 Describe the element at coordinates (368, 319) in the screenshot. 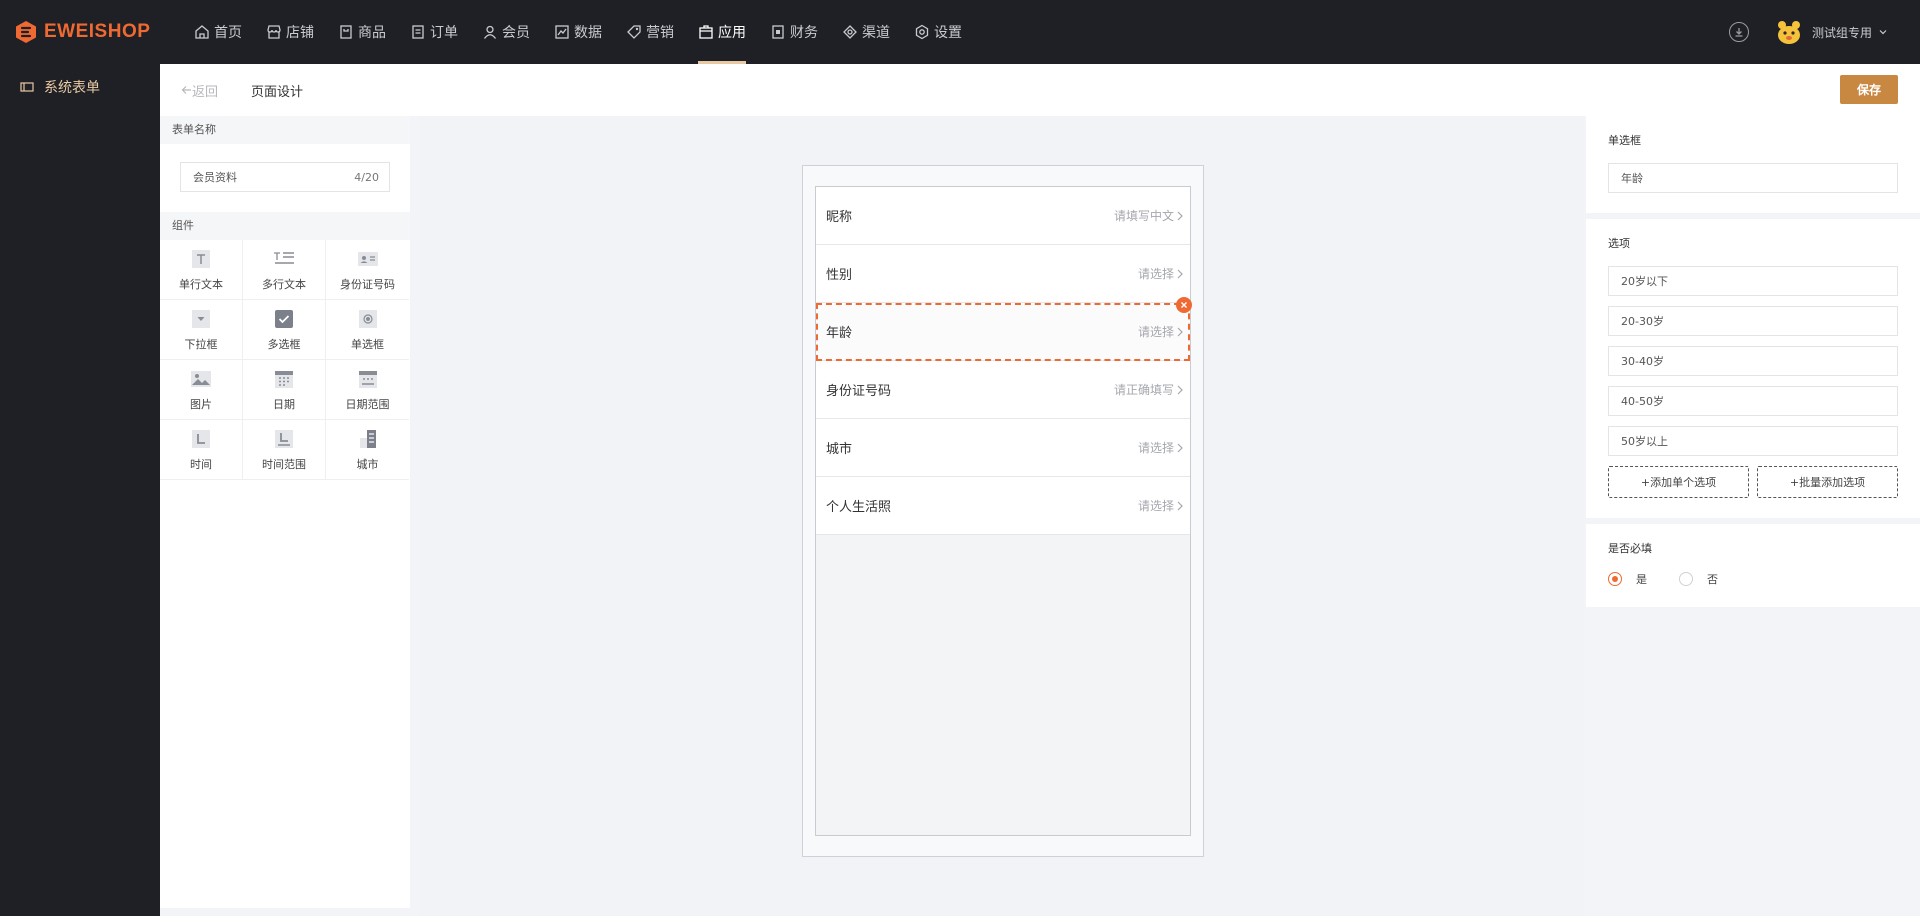

I see `radio-icon` at that location.